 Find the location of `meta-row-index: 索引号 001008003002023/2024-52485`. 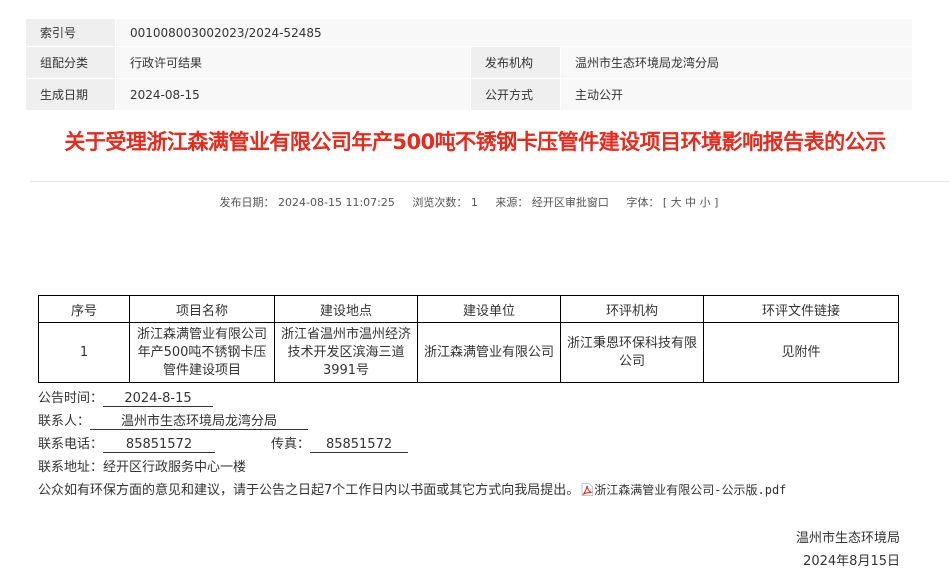

meta-row-index: 索引号 001008003002023/2024-52485 is located at coordinates (469, 32).